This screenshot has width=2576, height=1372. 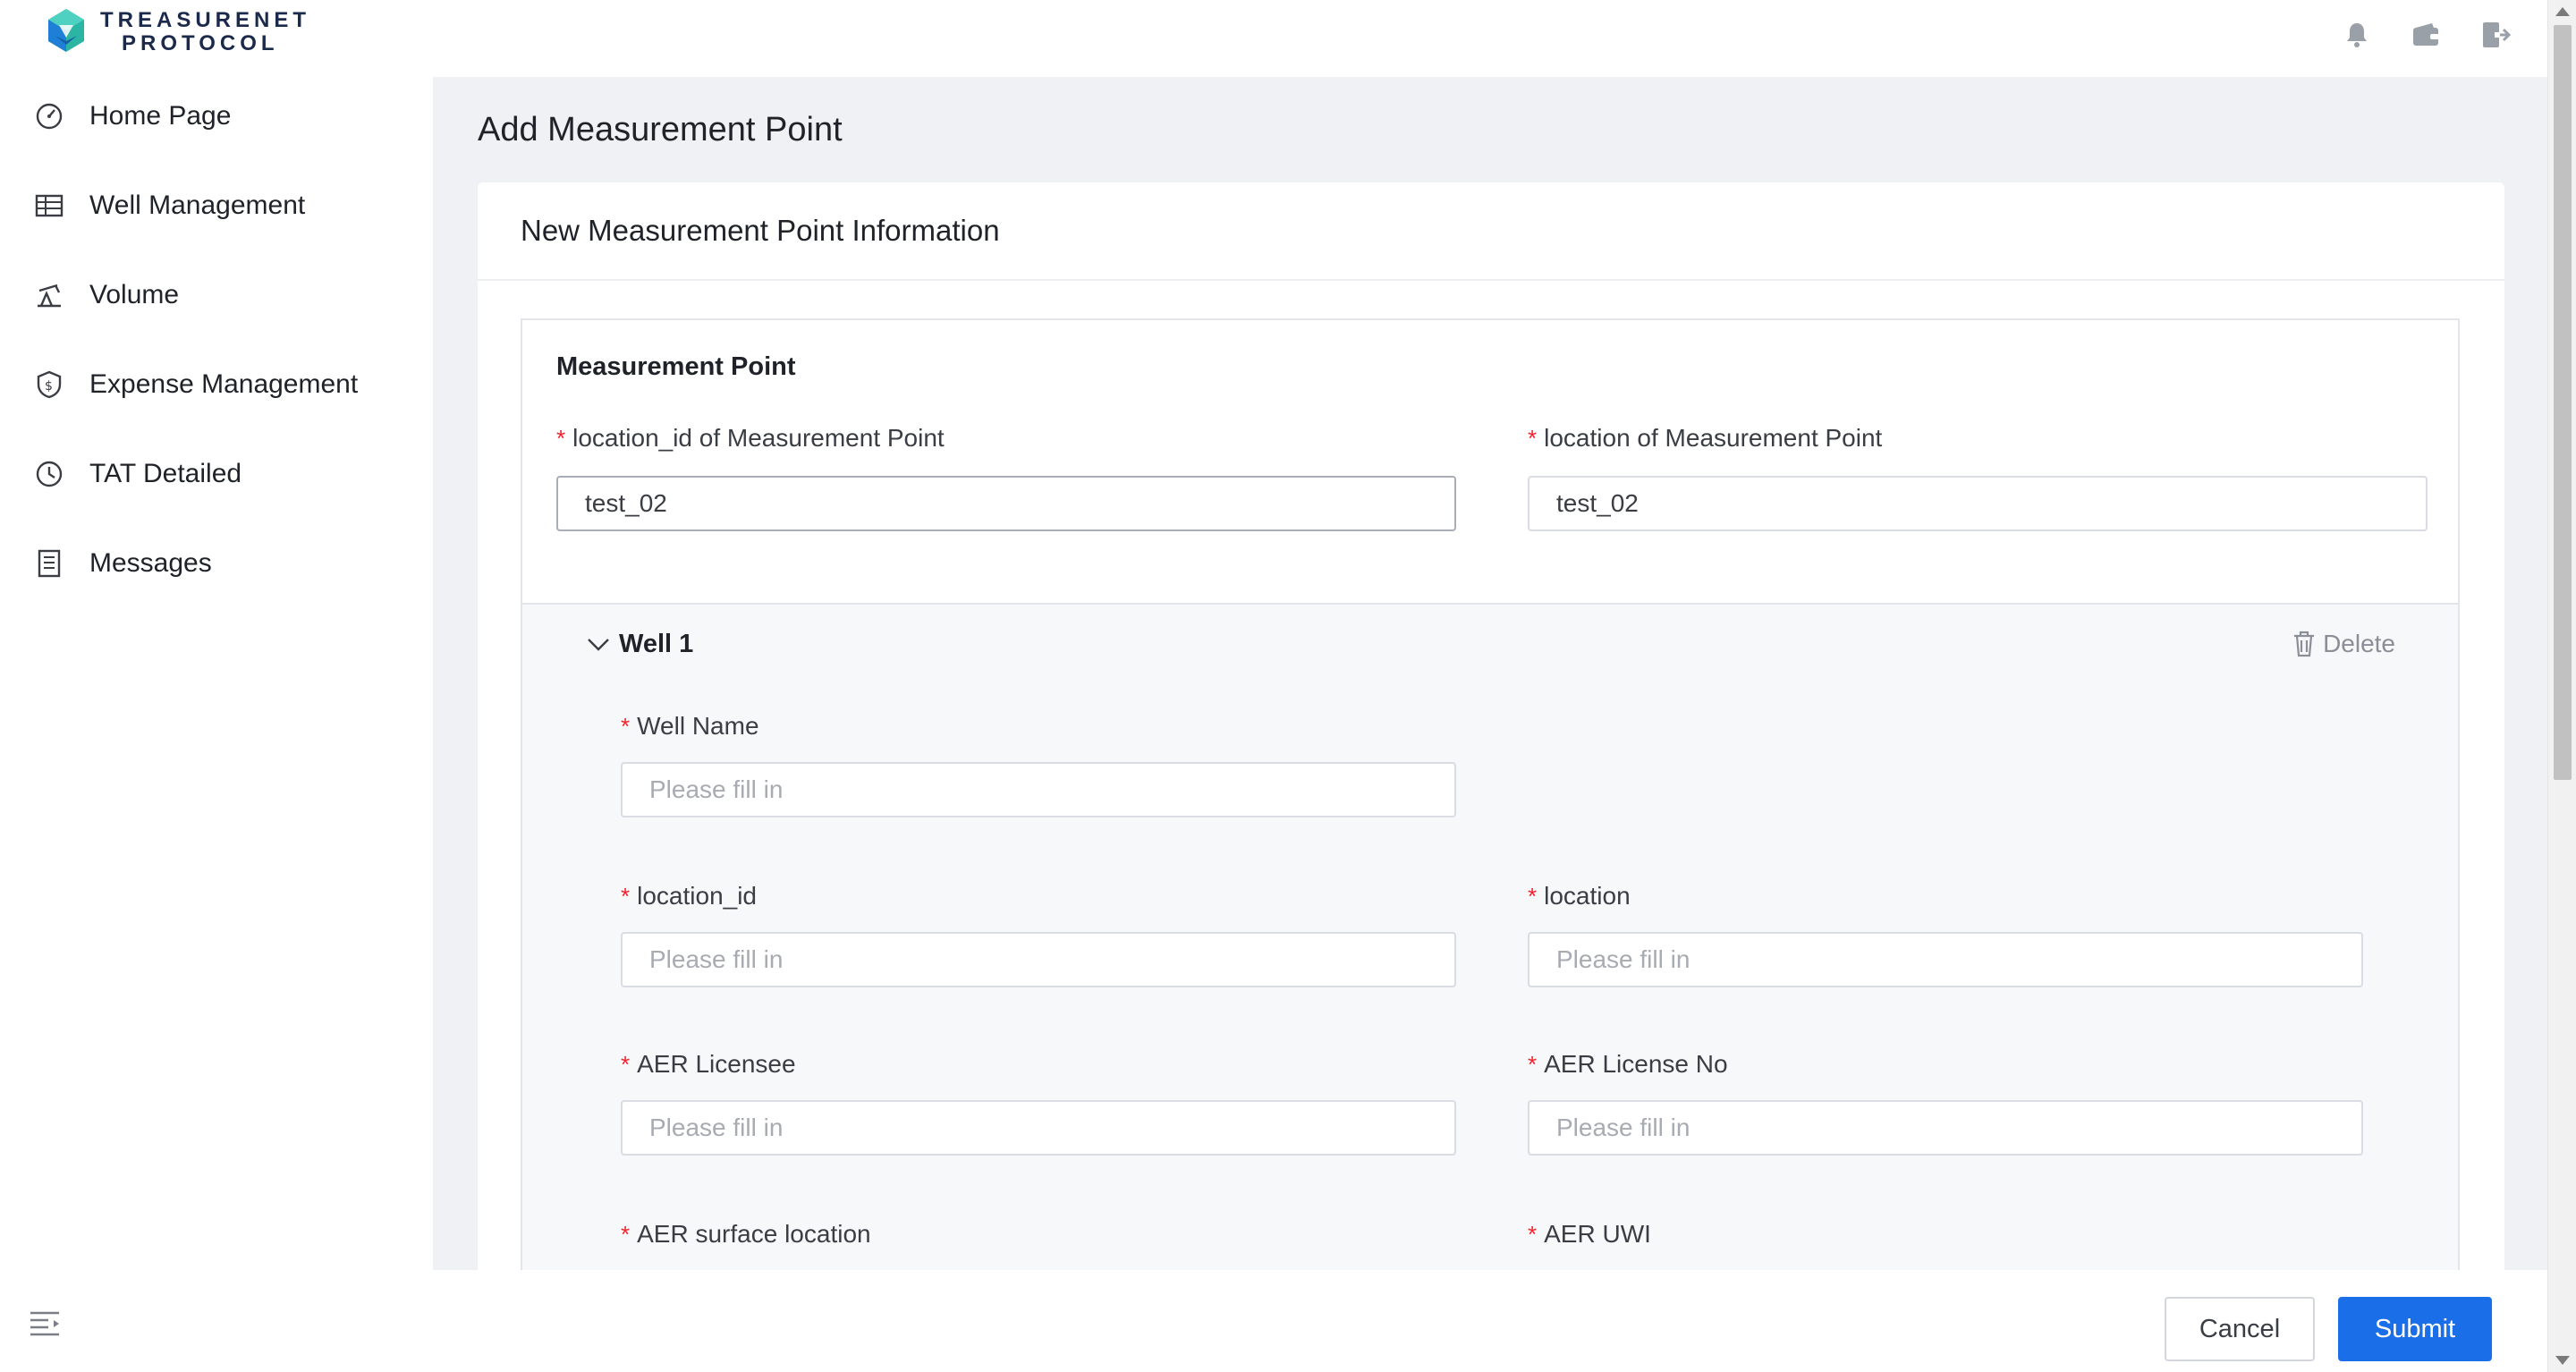 I want to click on label-text: AER surface location, so click(x=754, y=1234).